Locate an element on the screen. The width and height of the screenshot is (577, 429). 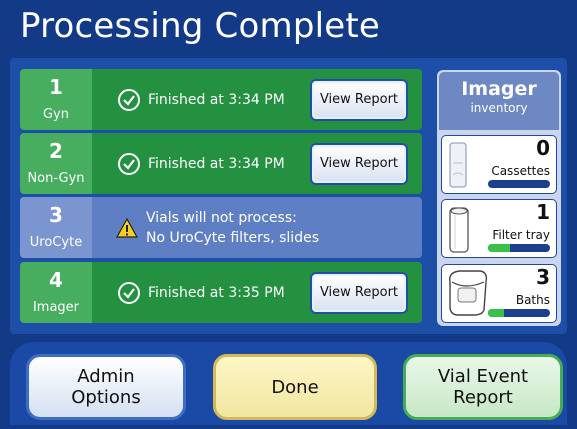
inventory-count: 3 is located at coordinates (543, 277).